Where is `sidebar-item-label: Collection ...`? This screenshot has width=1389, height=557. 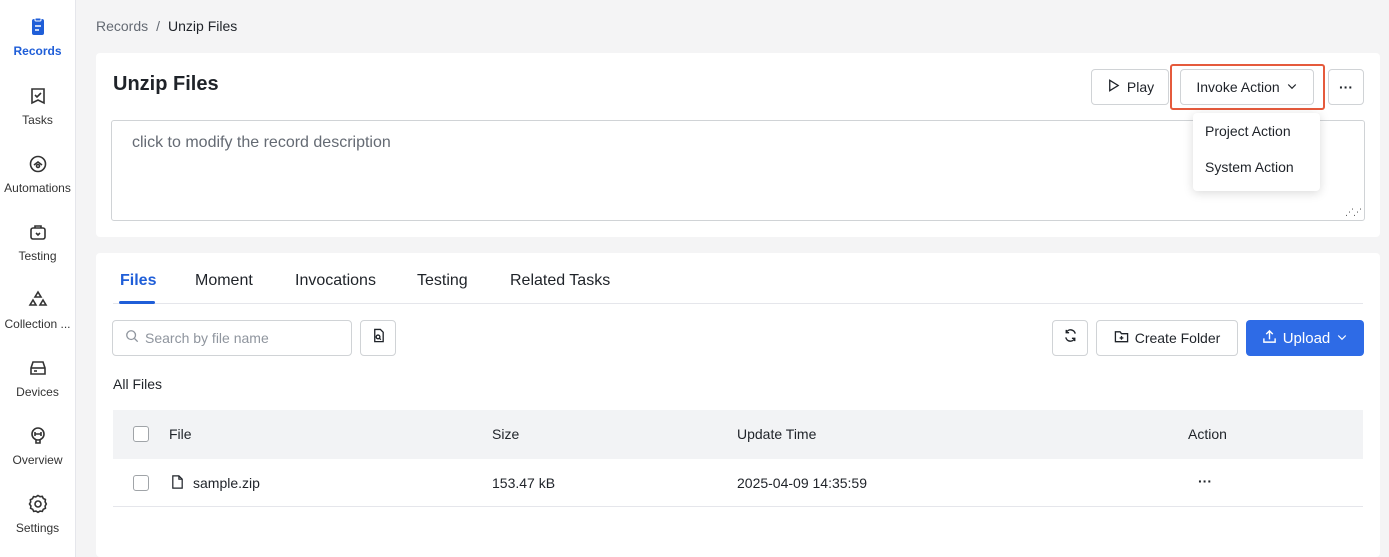 sidebar-item-label: Collection ... is located at coordinates (37, 324).